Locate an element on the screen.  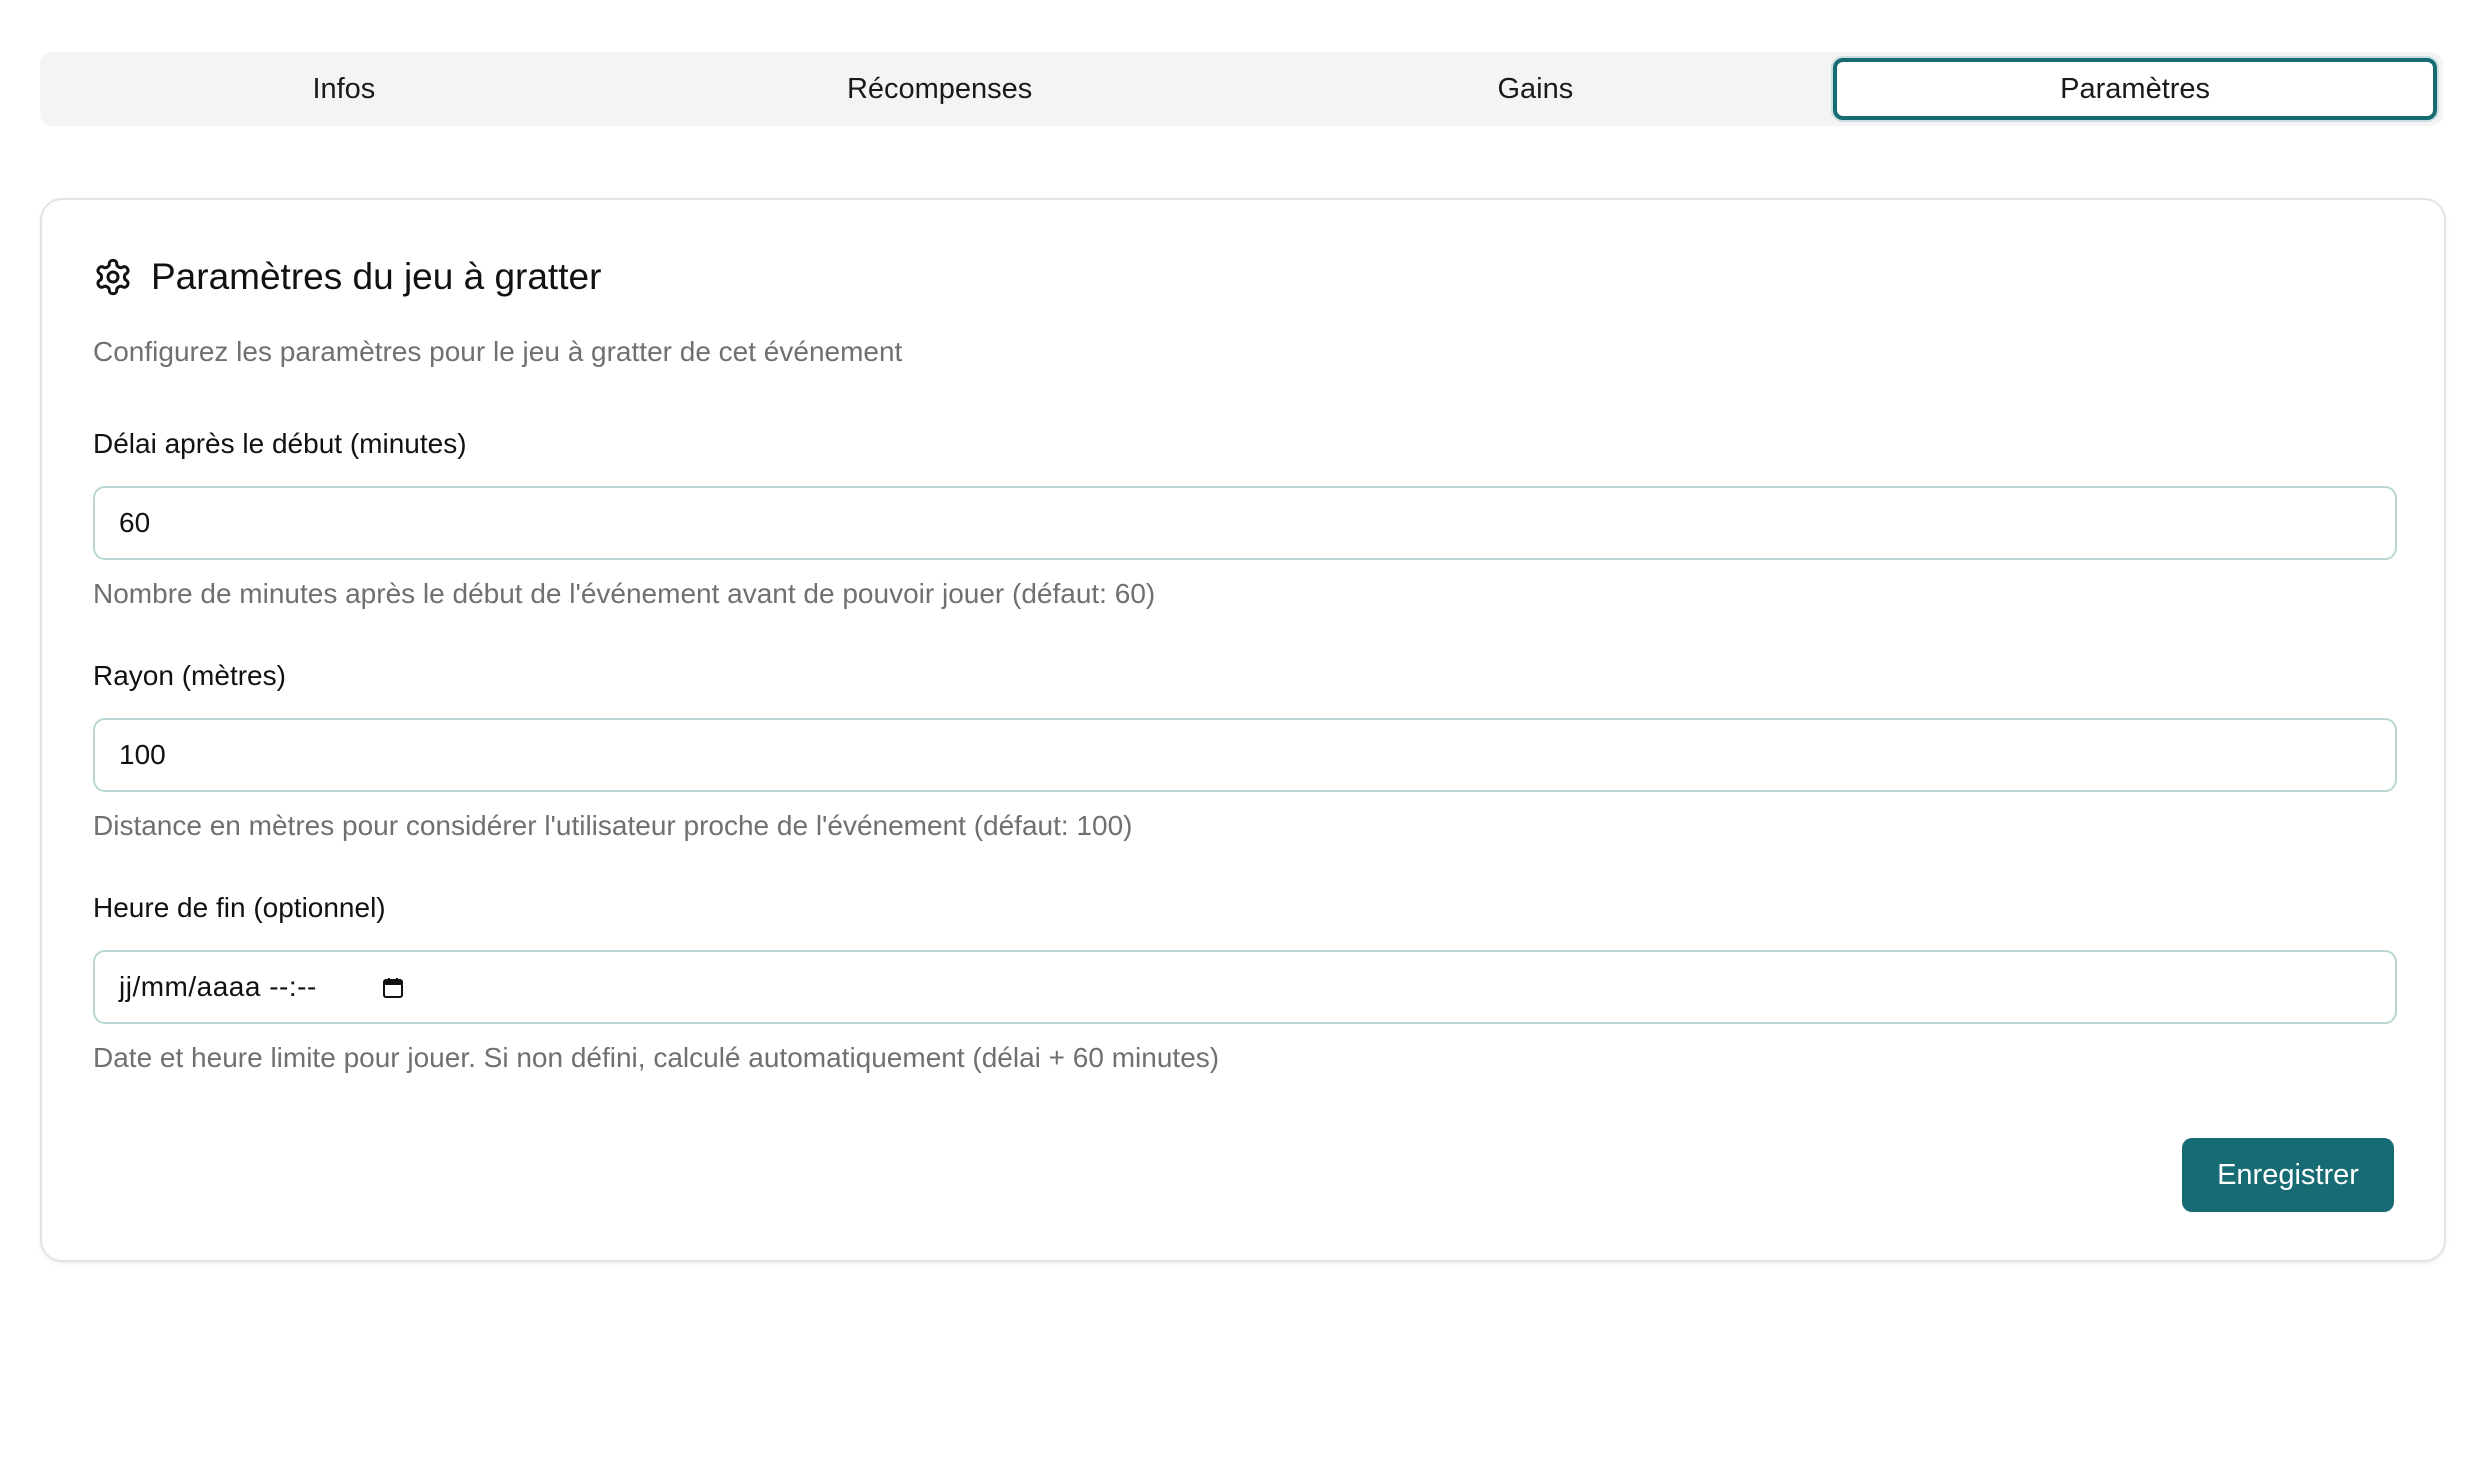
card-title: Paramètres du jeu à gratter is located at coordinates (376, 276).